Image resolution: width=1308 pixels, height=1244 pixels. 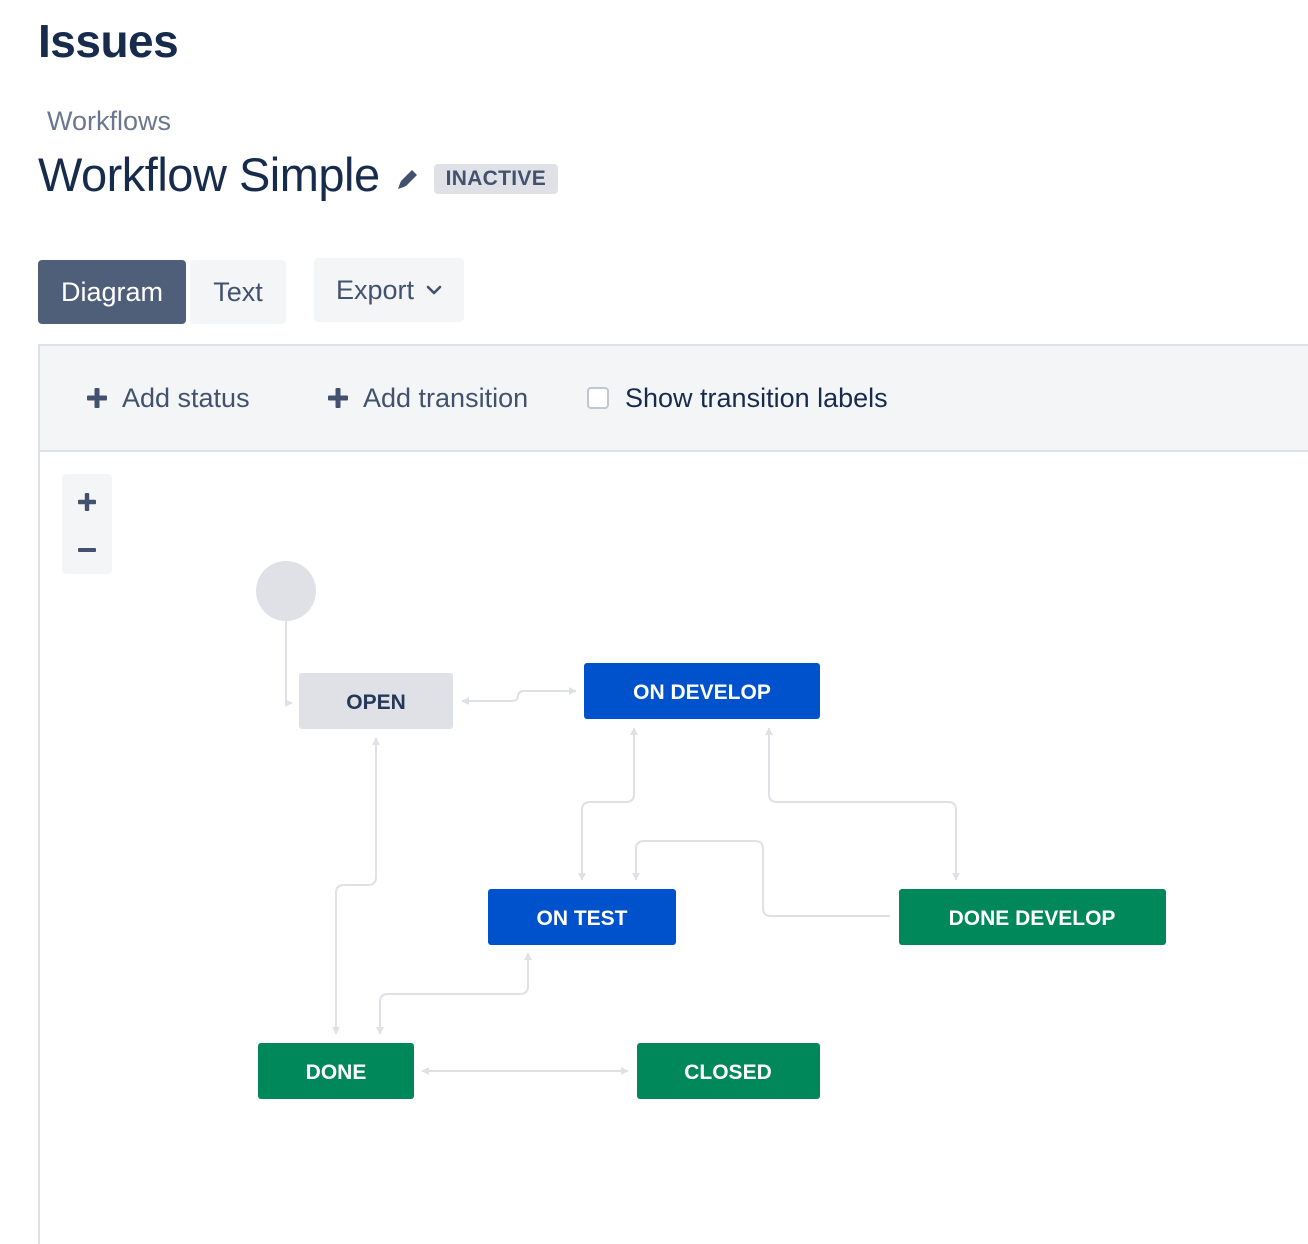 I want to click on status-label-open: OPEN, so click(x=376, y=702).